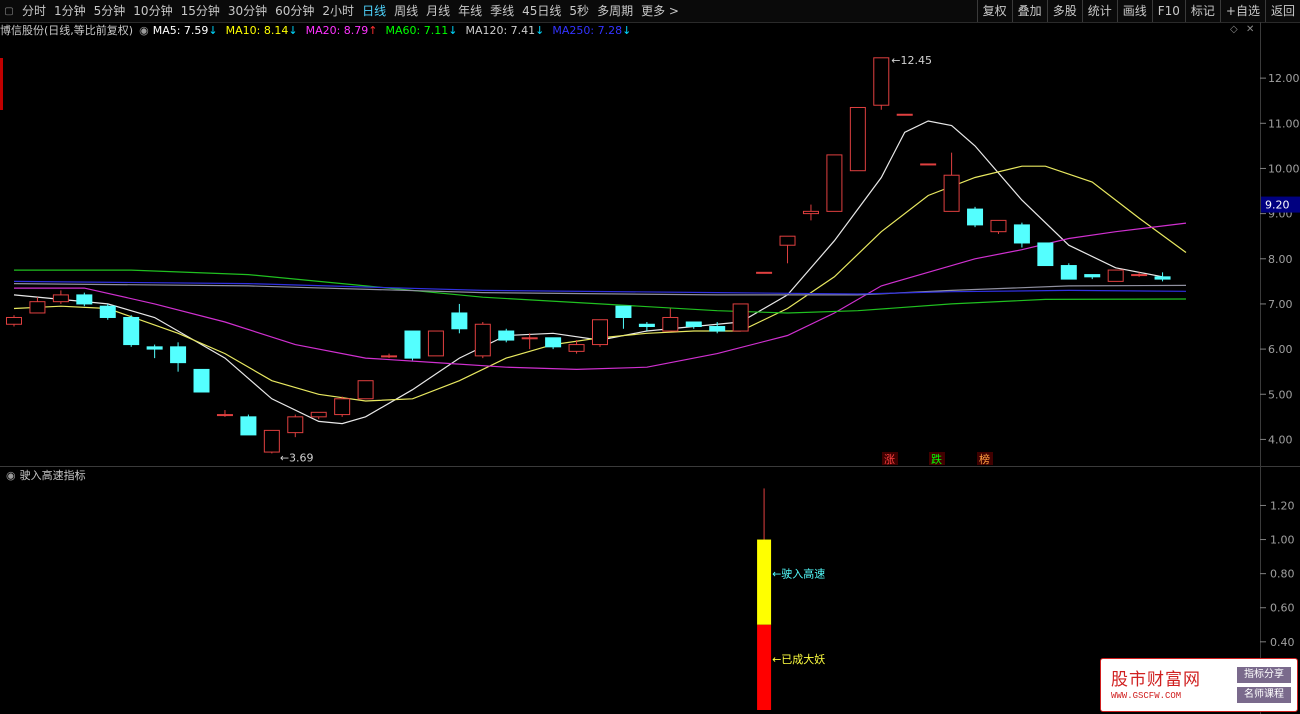 The width and height of the screenshot is (1300, 714). I want to click on price-tick-label: 7.00, so click(1280, 304).